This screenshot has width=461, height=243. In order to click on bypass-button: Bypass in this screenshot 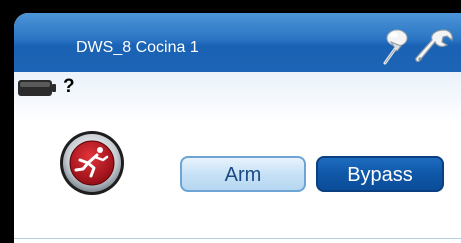, I will do `click(380, 174)`.